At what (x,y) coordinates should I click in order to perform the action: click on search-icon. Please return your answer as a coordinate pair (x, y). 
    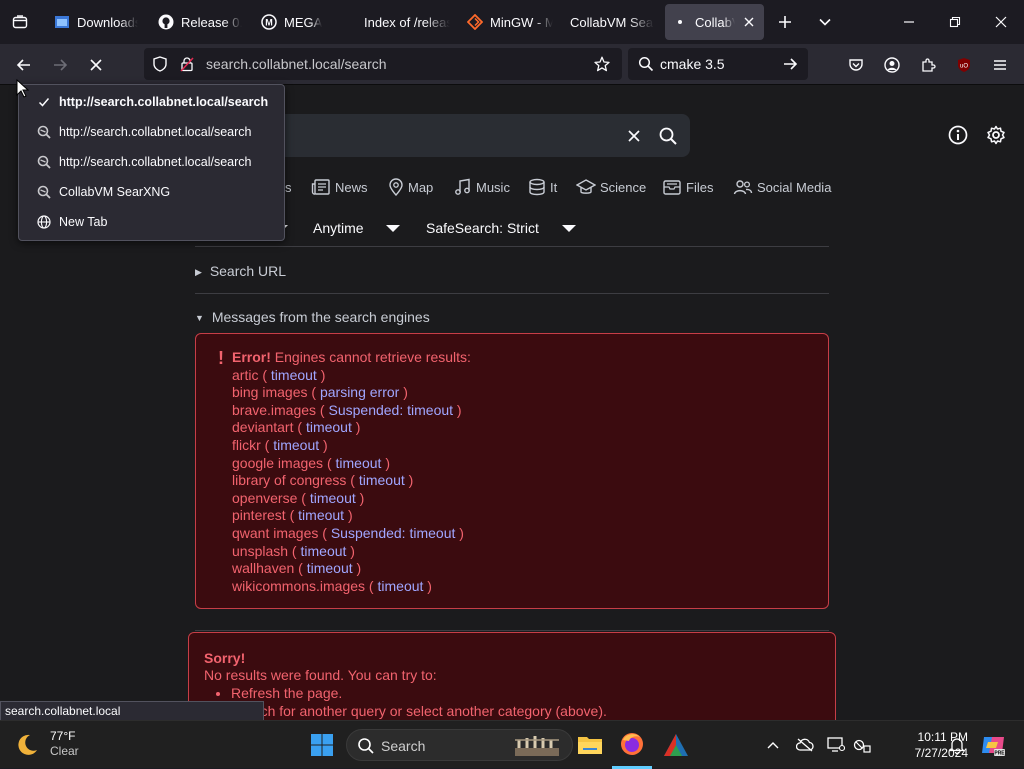
    Looking at the image, I should click on (366, 746).